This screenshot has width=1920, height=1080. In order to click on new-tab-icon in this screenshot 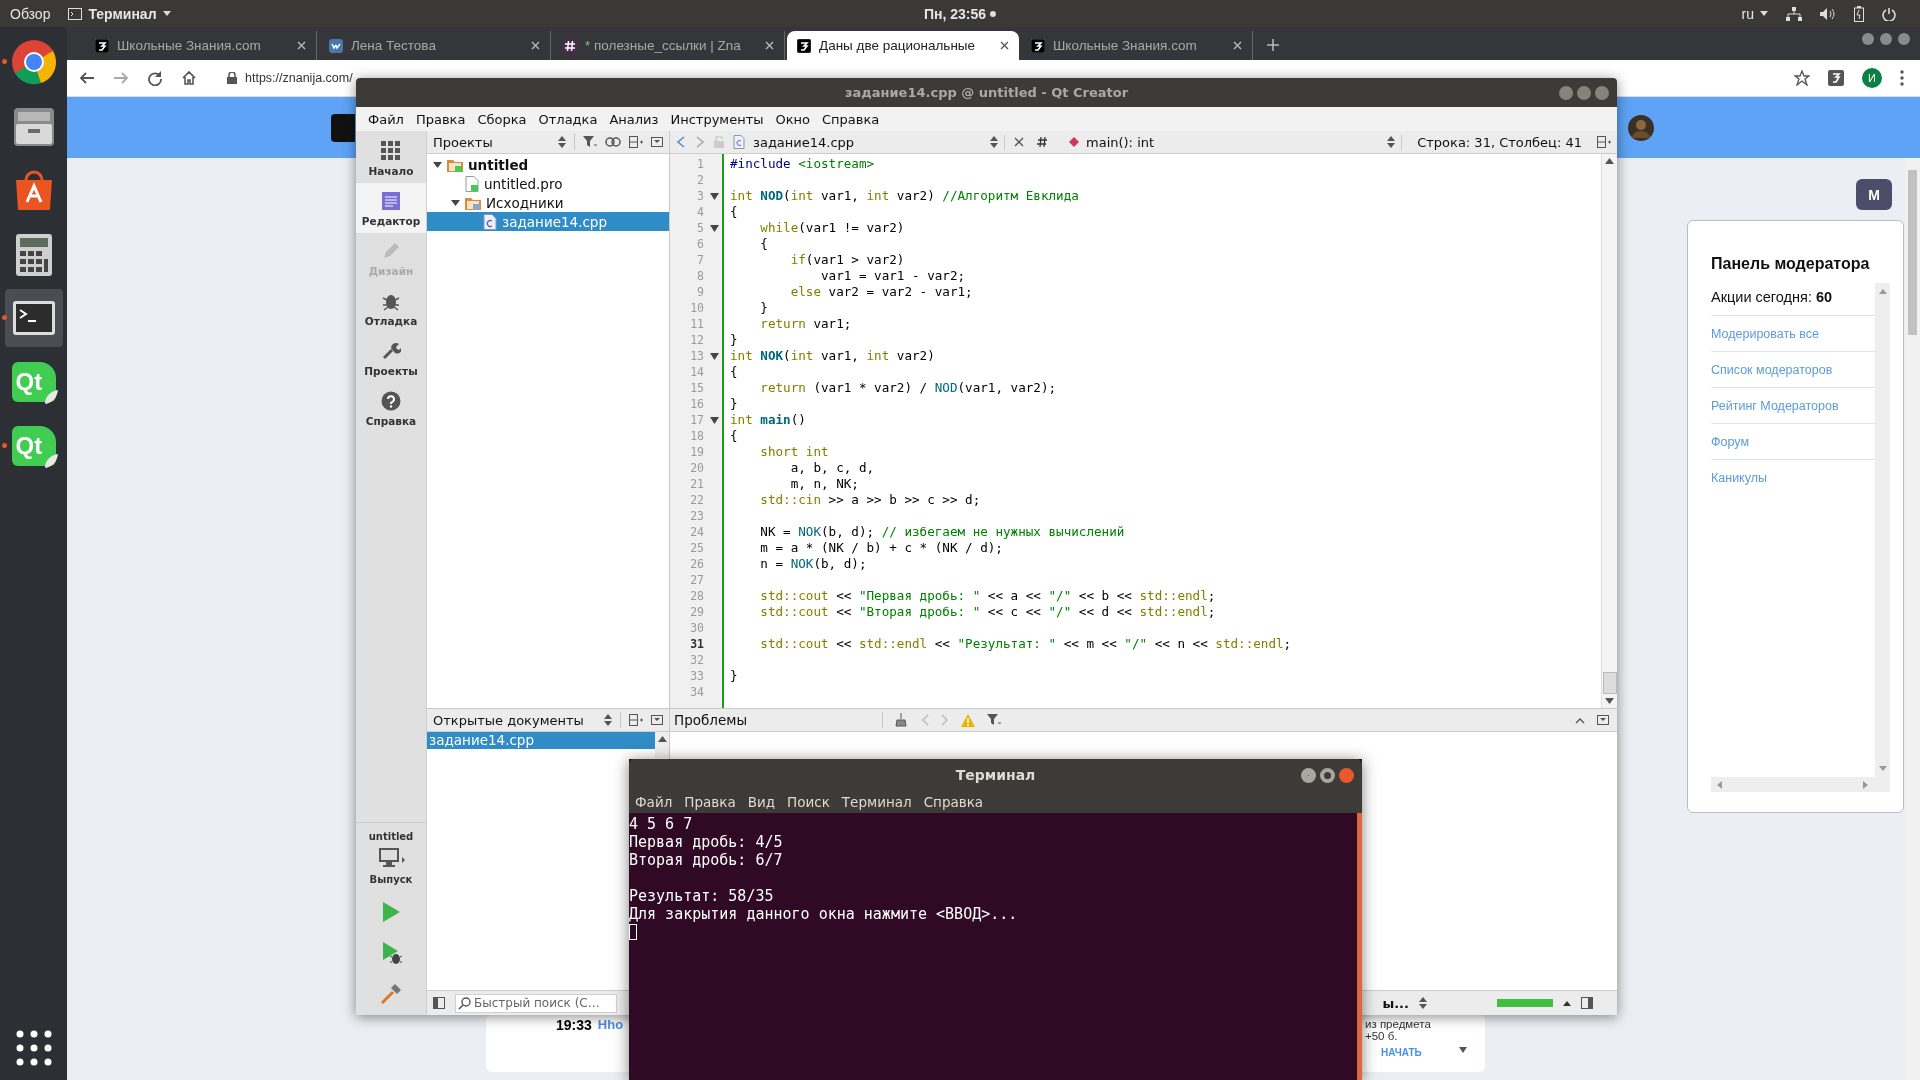, I will do `click(1273, 45)`.